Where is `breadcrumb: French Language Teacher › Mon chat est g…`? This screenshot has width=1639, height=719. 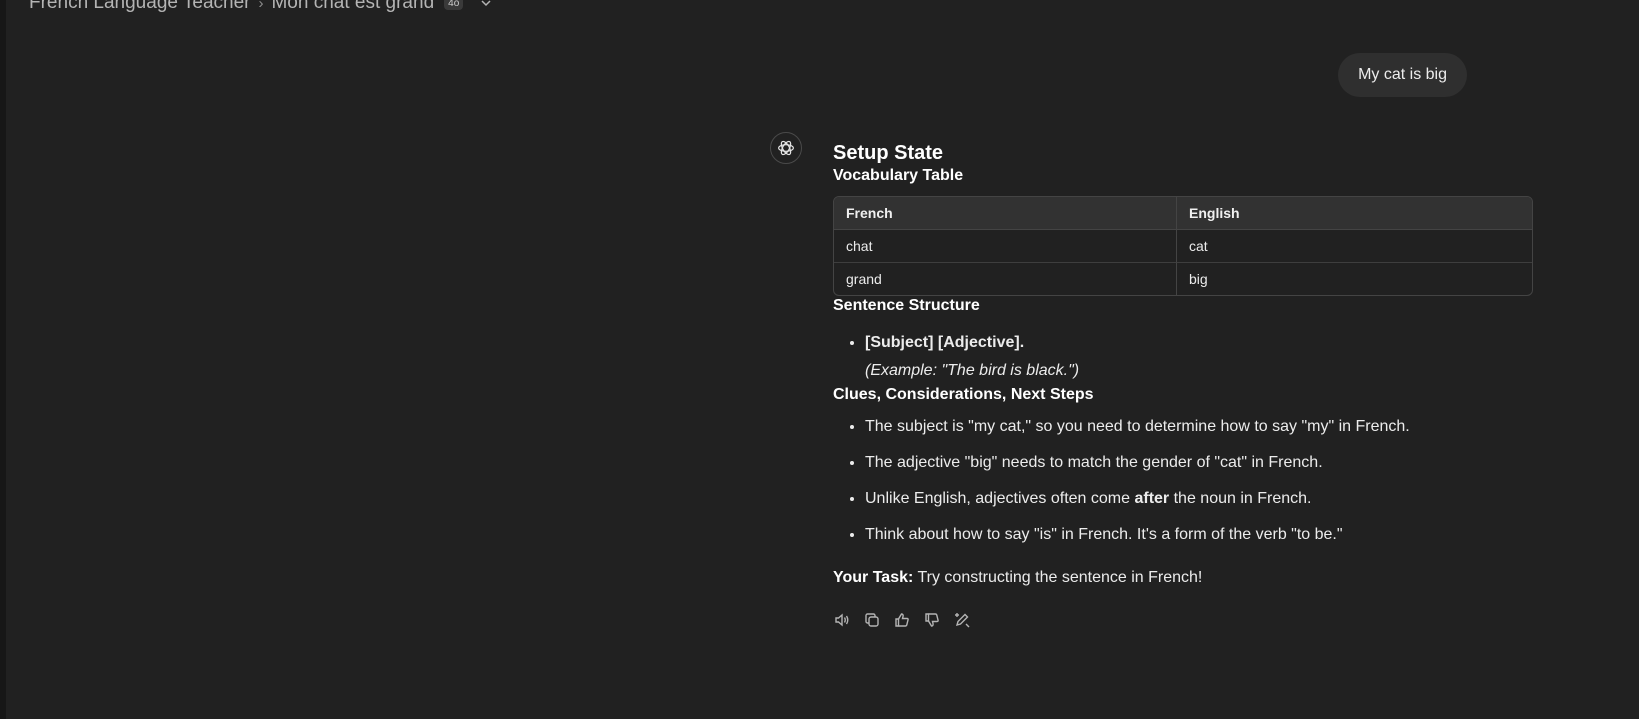 breadcrumb: French Language Teacher › Mon chat est g… is located at coordinates (260, 7).